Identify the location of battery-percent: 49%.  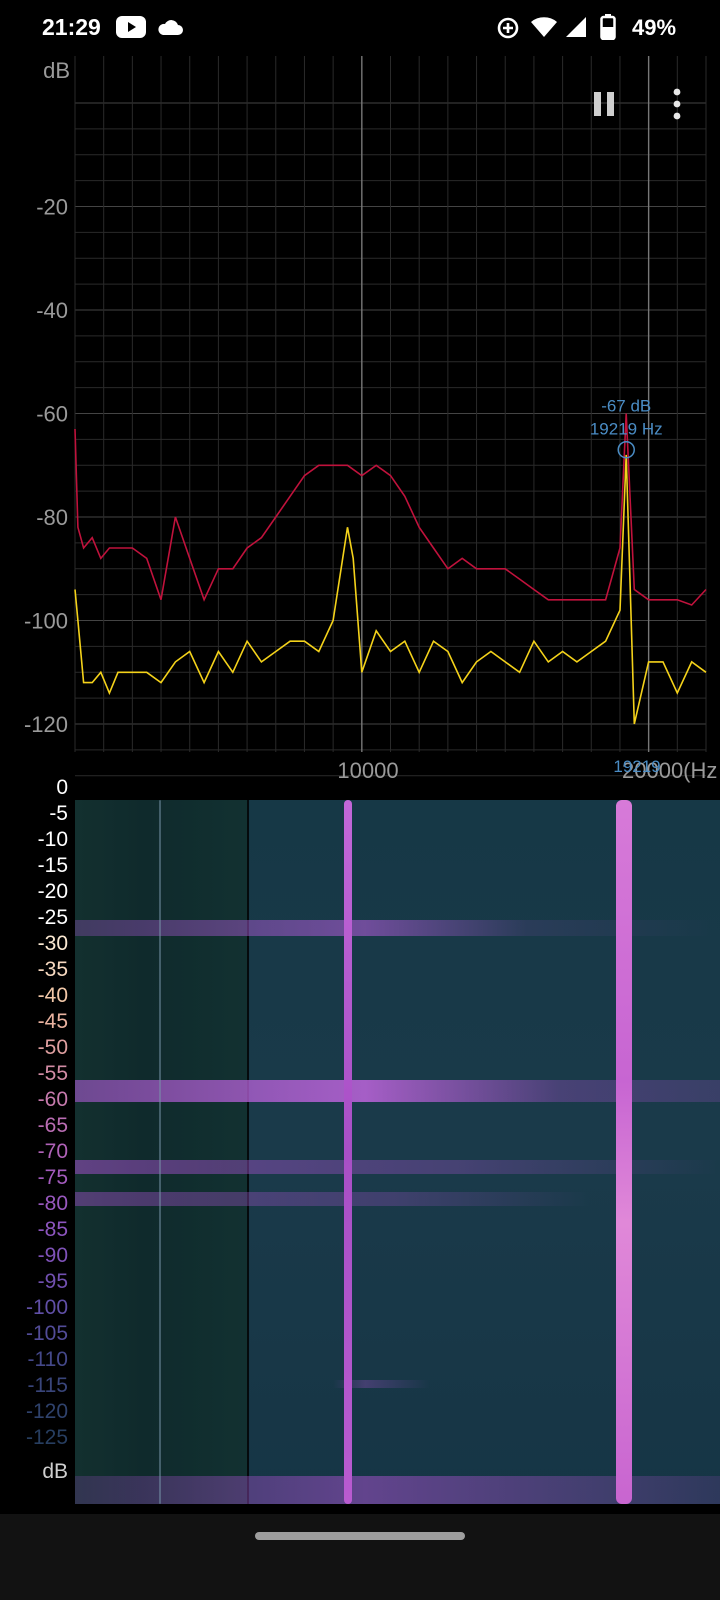
(654, 27).